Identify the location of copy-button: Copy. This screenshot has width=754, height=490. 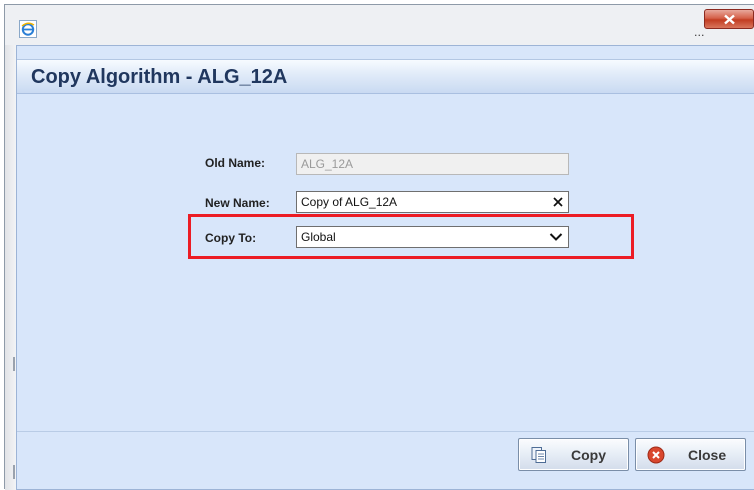
(573, 454).